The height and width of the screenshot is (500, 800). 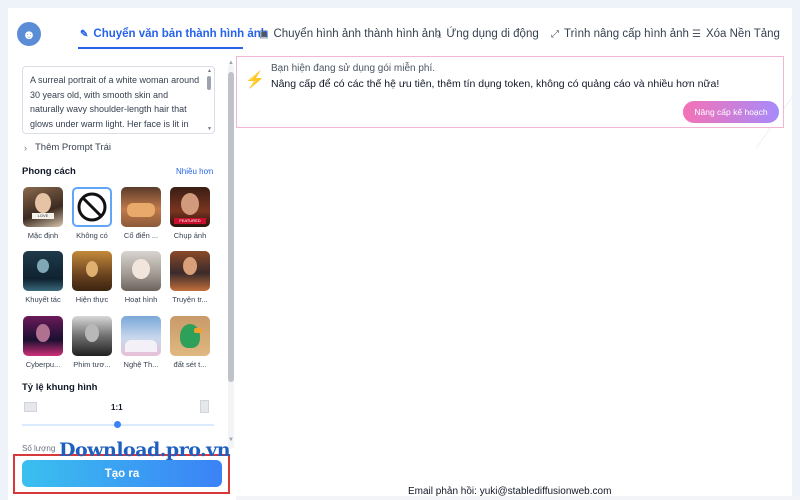 What do you see at coordinates (190, 207) in the screenshot?
I see `style-thumbnail: FEATURED` at bounding box center [190, 207].